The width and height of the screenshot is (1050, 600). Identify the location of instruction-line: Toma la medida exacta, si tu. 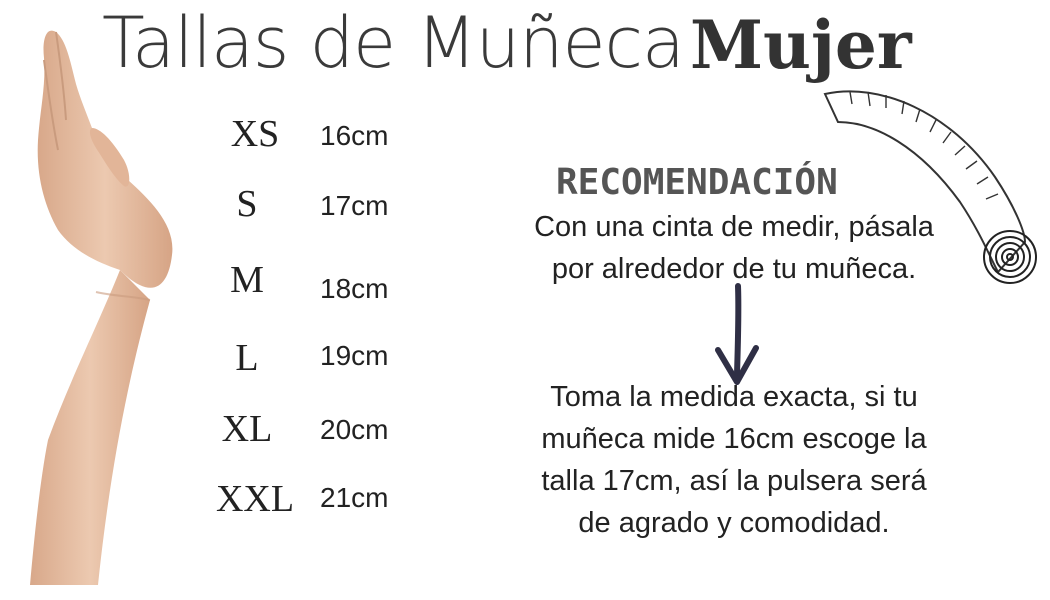
(734, 397).